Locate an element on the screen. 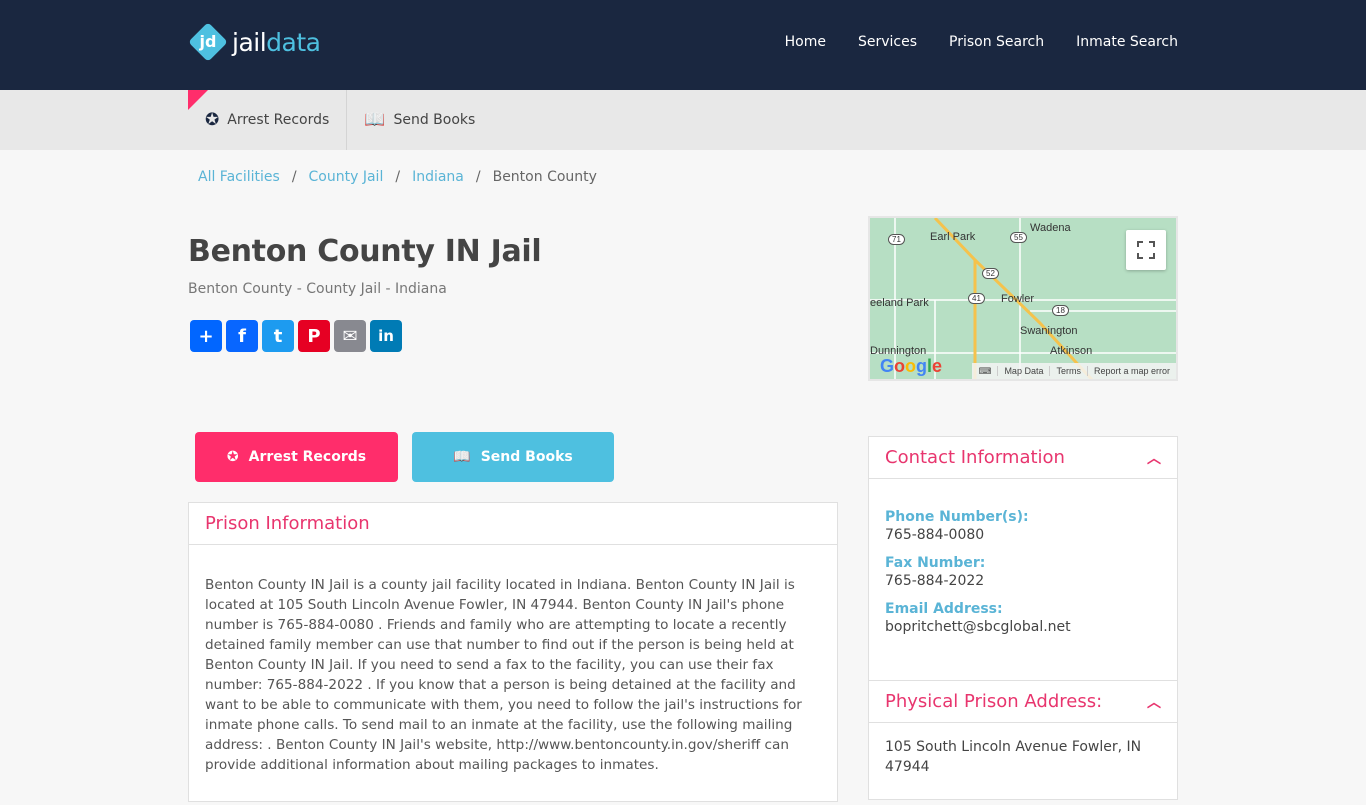  email-icon: ✉ is located at coordinates (350, 336).